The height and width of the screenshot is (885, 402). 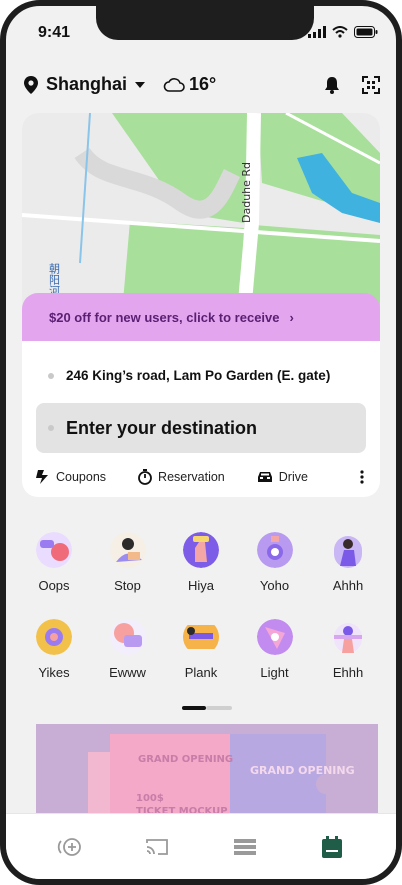 What do you see at coordinates (332, 85) in the screenshot?
I see `bell-icon` at bounding box center [332, 85].